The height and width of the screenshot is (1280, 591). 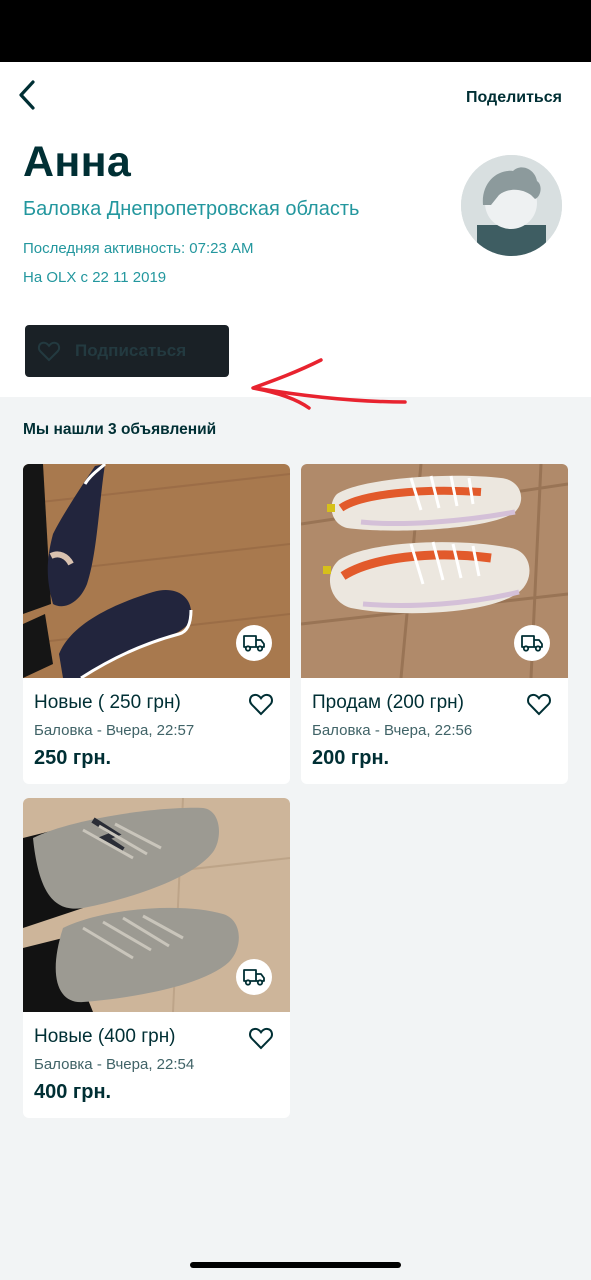 What do you see at coordinates (95, 277) in the screenshot?
I see `member-since: На OLX с 22 11 2019` at bounding box center [95, 277].